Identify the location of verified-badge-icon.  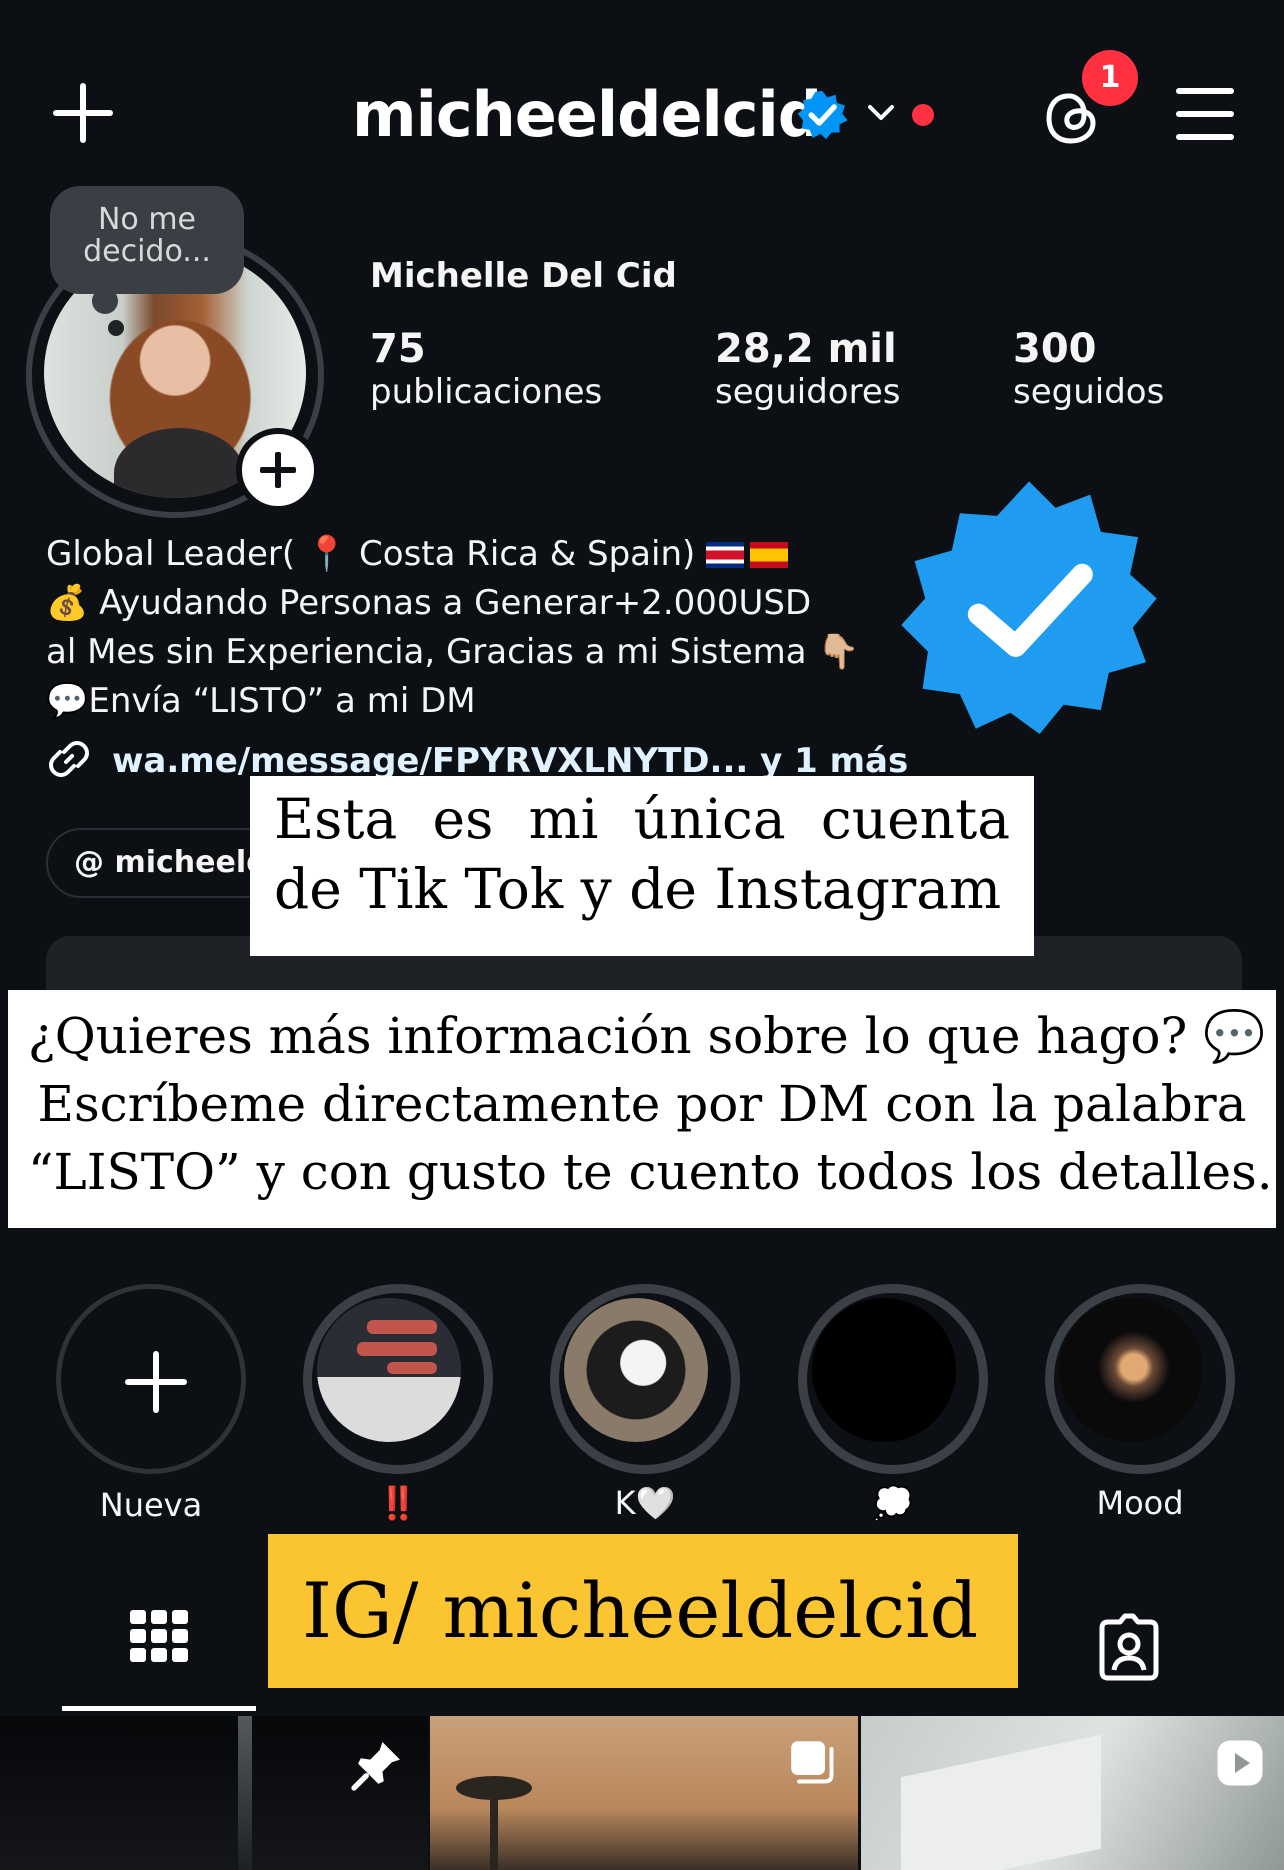
(822, 115).